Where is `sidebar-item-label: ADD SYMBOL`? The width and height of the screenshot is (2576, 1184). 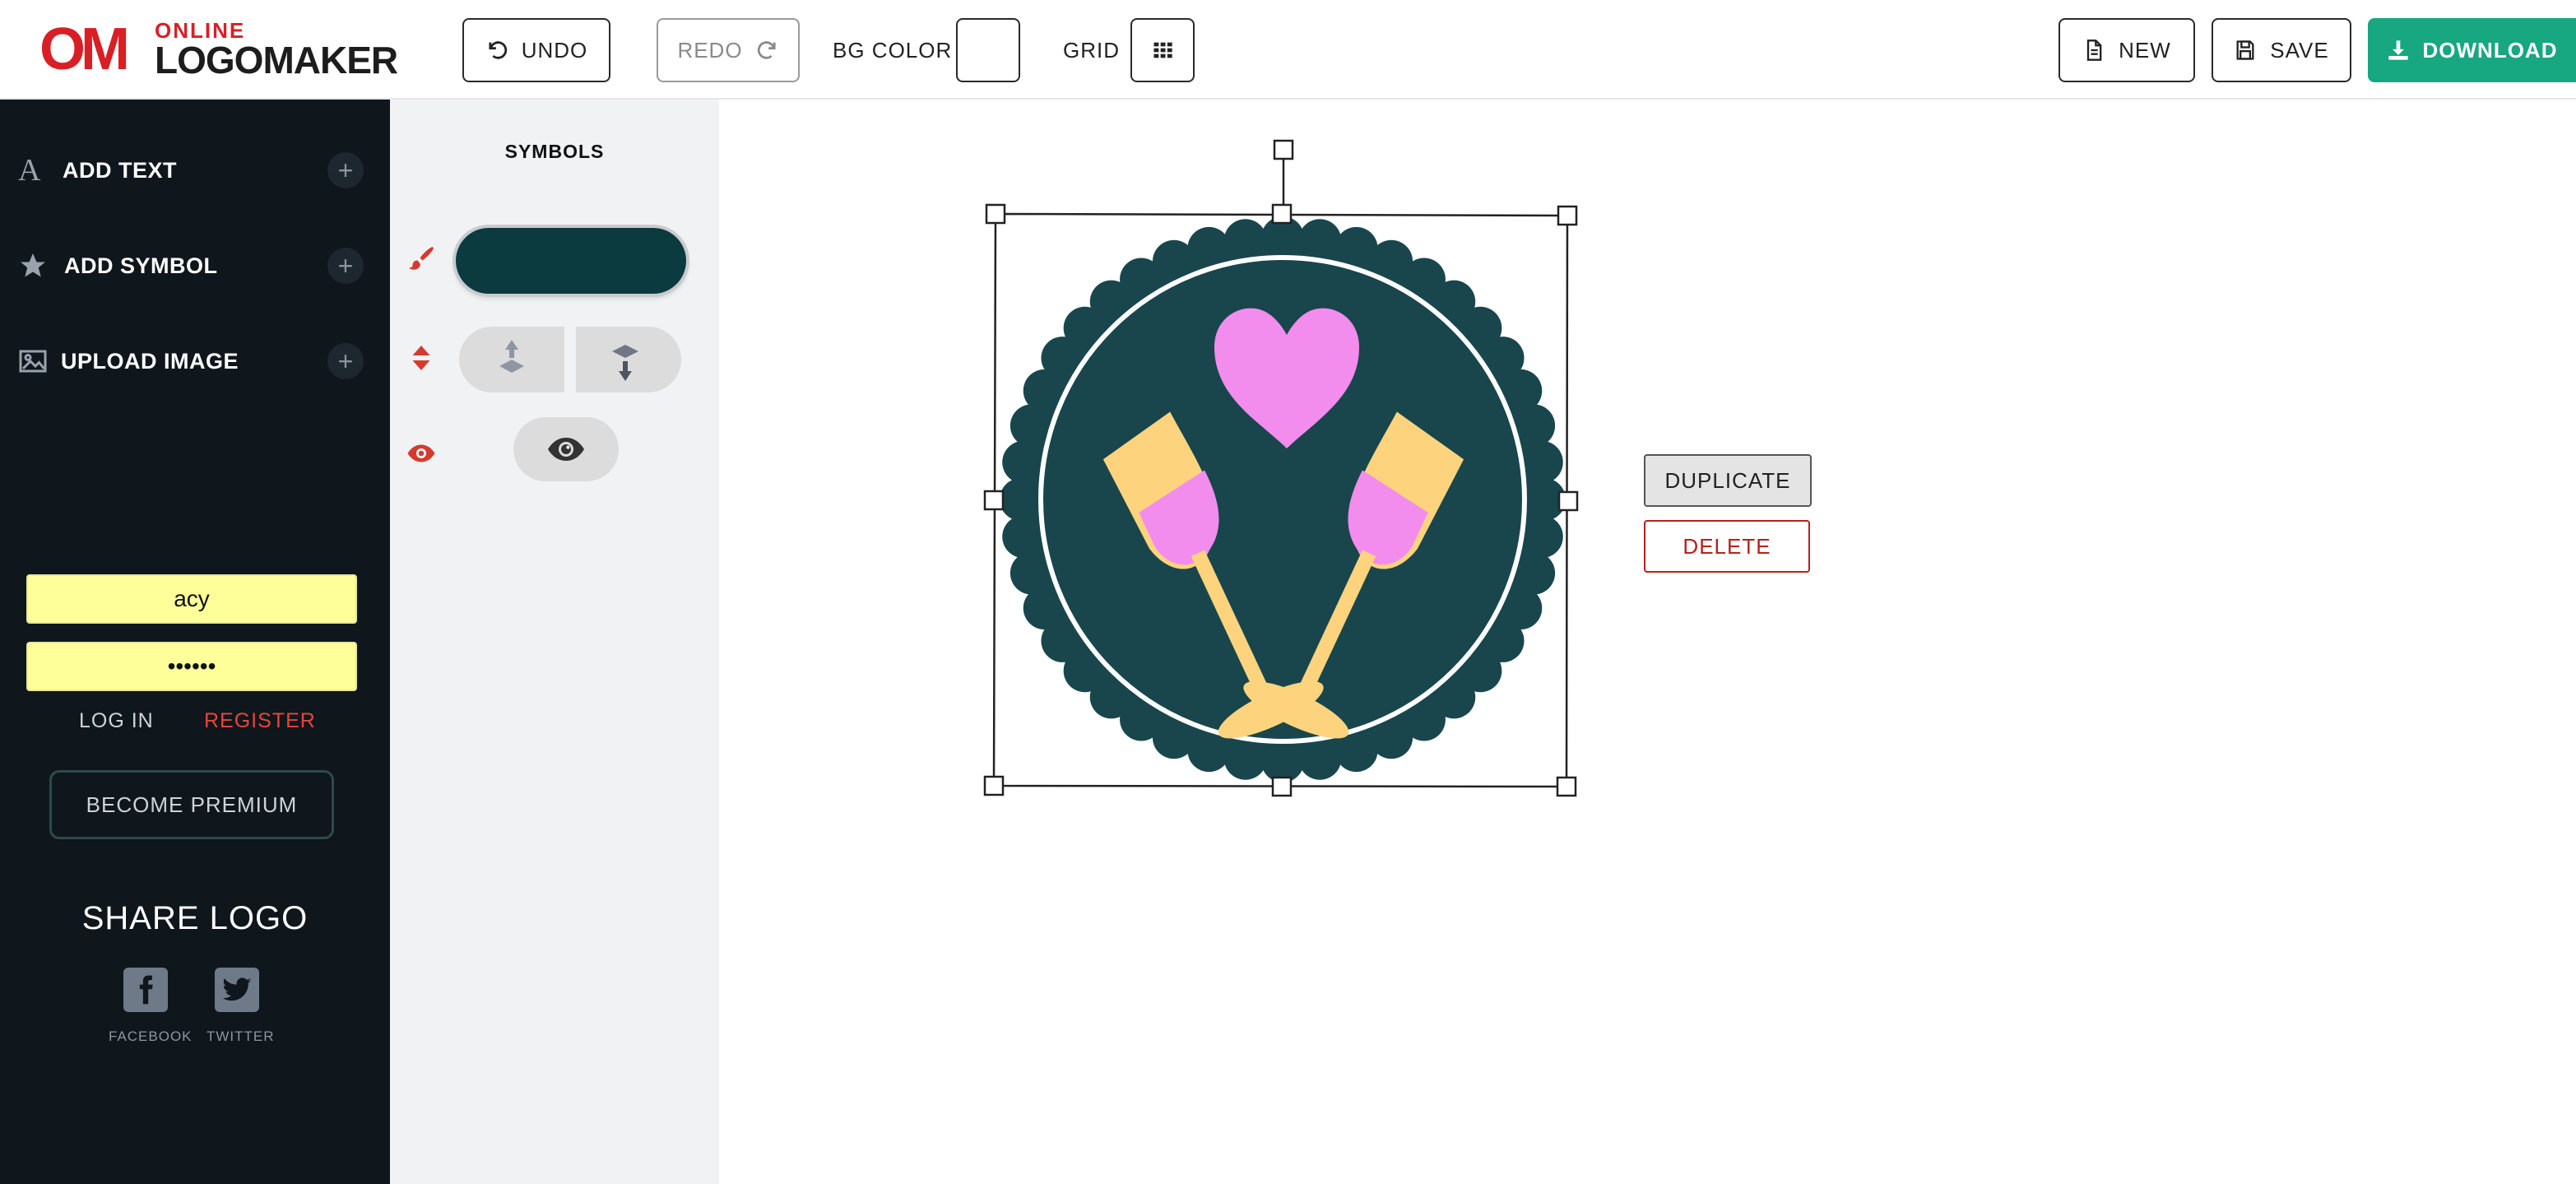 sidebar-item-label: ADD SYMBOL is located at coordinates (141, 266).